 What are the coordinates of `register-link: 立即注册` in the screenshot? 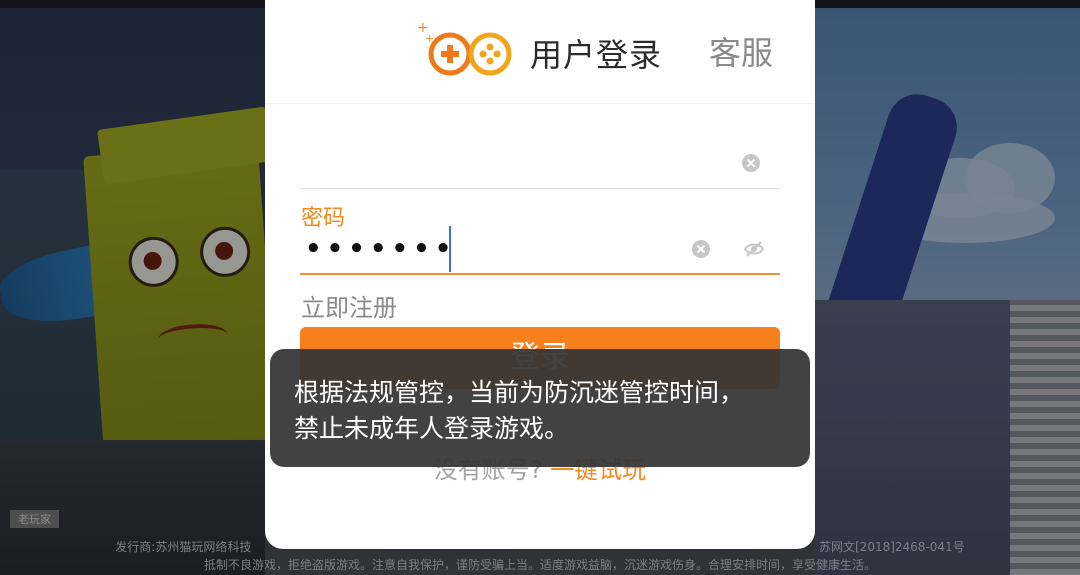 It's located at (349, 305).